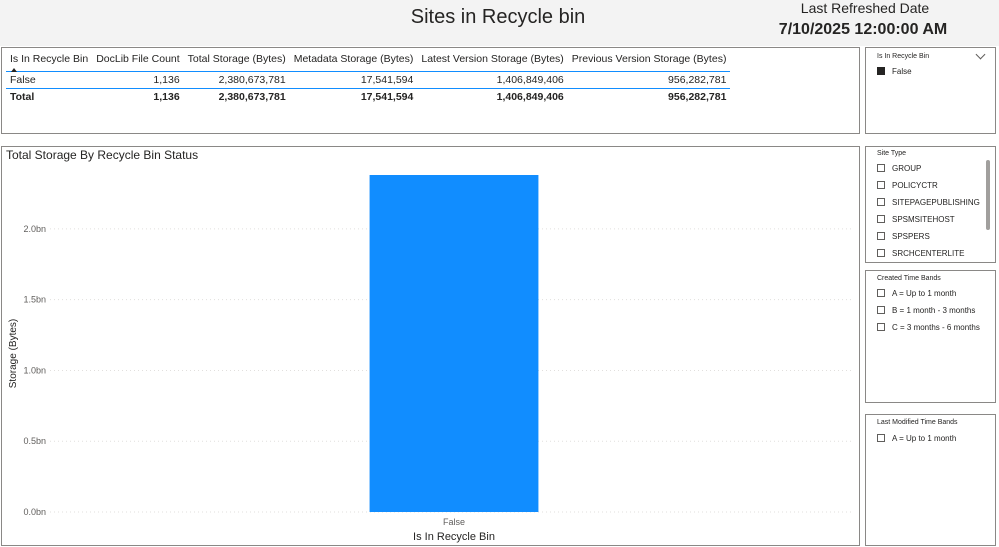 Image resolution: width=999 pixels, height=547 pixels. Describe the element at coordinates (236, 62) in the screenshot. I see `column-header: Total Storage (Bytes)` at that location.